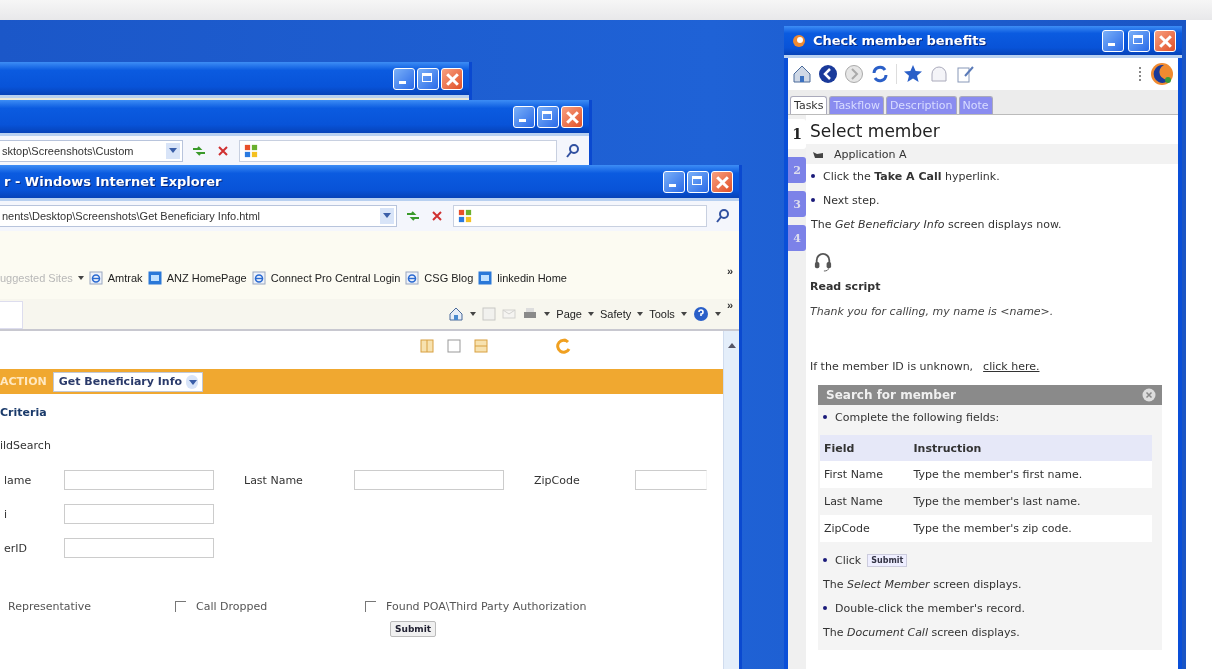 The image size is (1212, 669). I want to click on instruction-text: The Document Call screen displays., so click(921, 632).